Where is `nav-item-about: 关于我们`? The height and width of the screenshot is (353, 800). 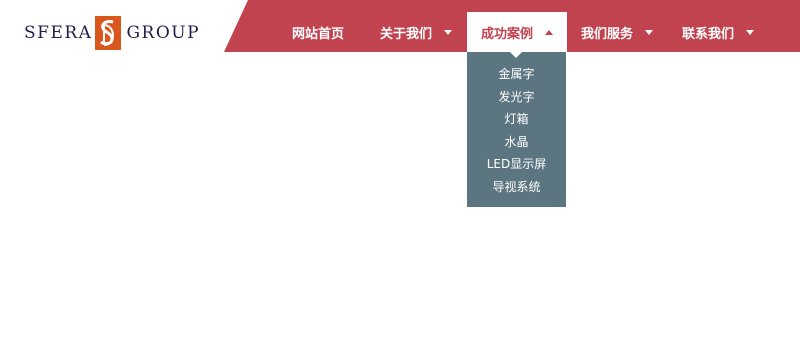
nav-item-about: 关于我们 is located at coordinates (417, 32).